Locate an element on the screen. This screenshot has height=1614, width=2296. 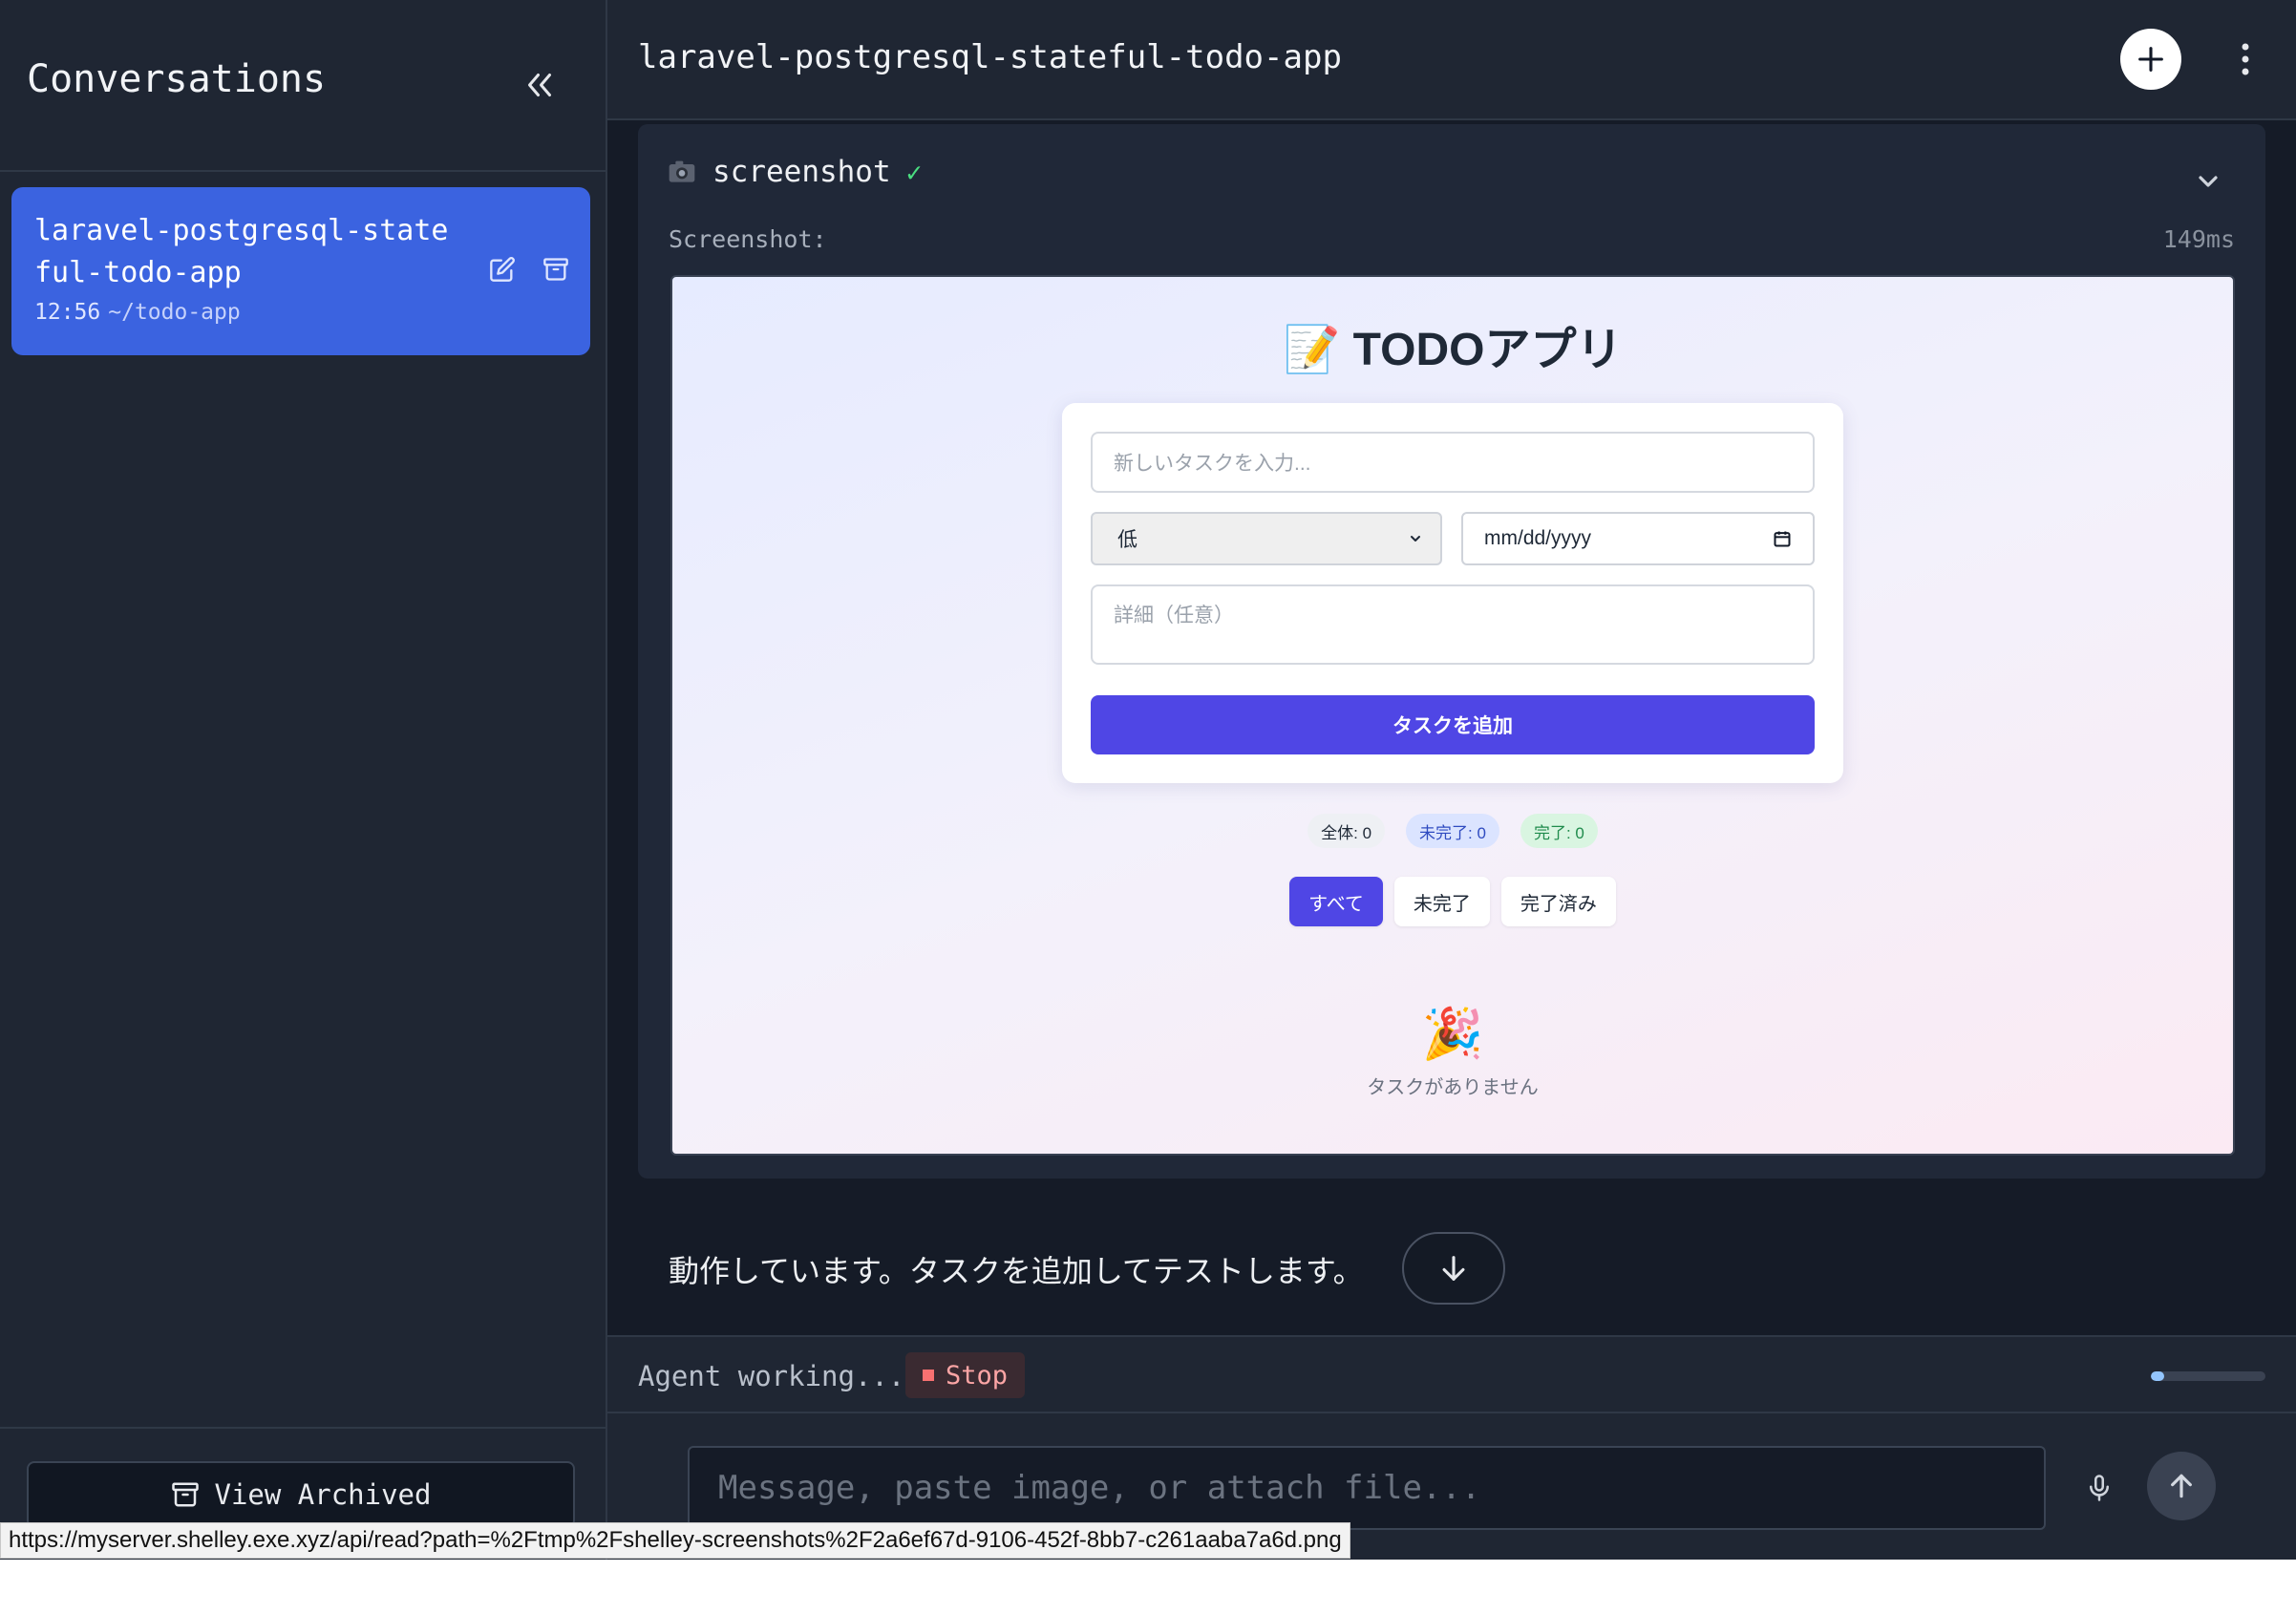
plus-icon is located at coordinates (2150, 59).